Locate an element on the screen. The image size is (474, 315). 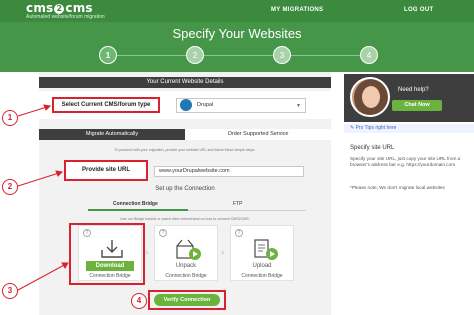
support-agent-avatar is located at coordinates (370, 97).